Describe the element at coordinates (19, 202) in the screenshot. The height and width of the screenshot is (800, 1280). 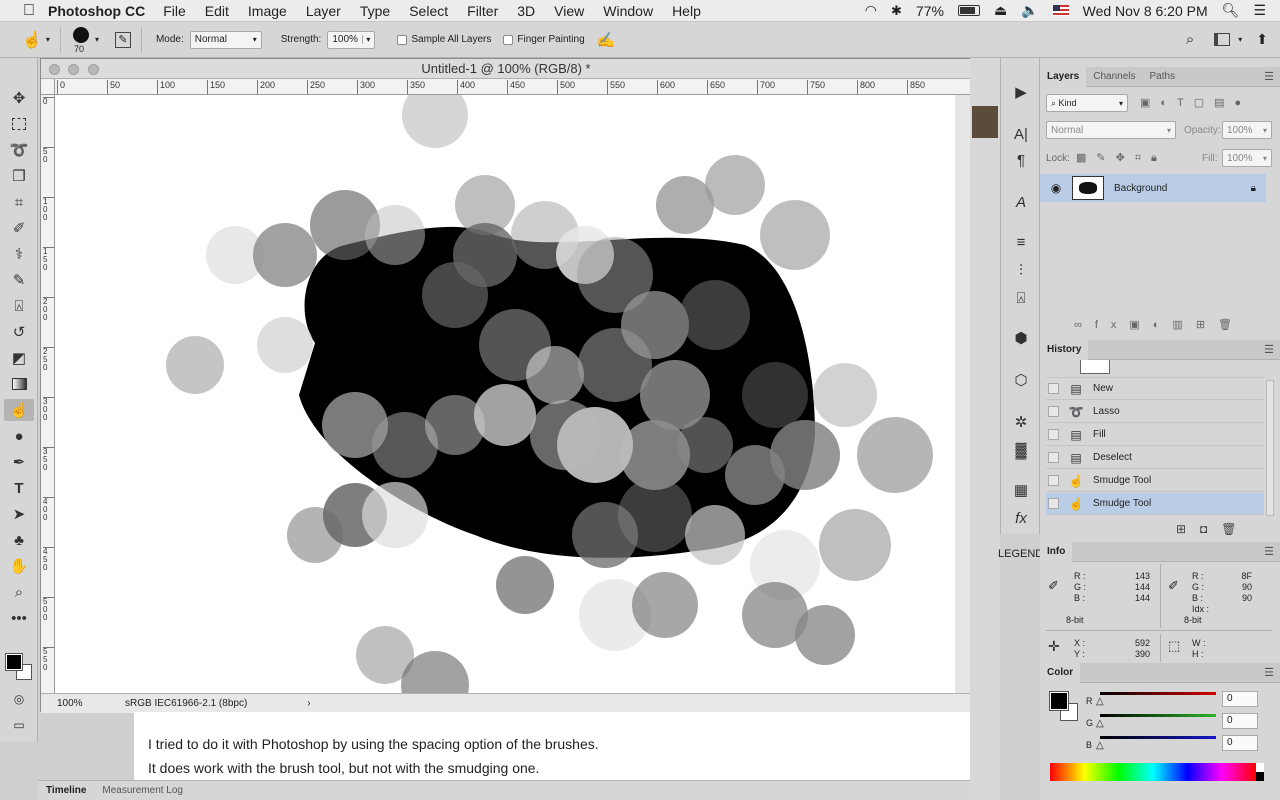
I see `crop-tool: ⌗` at that location.